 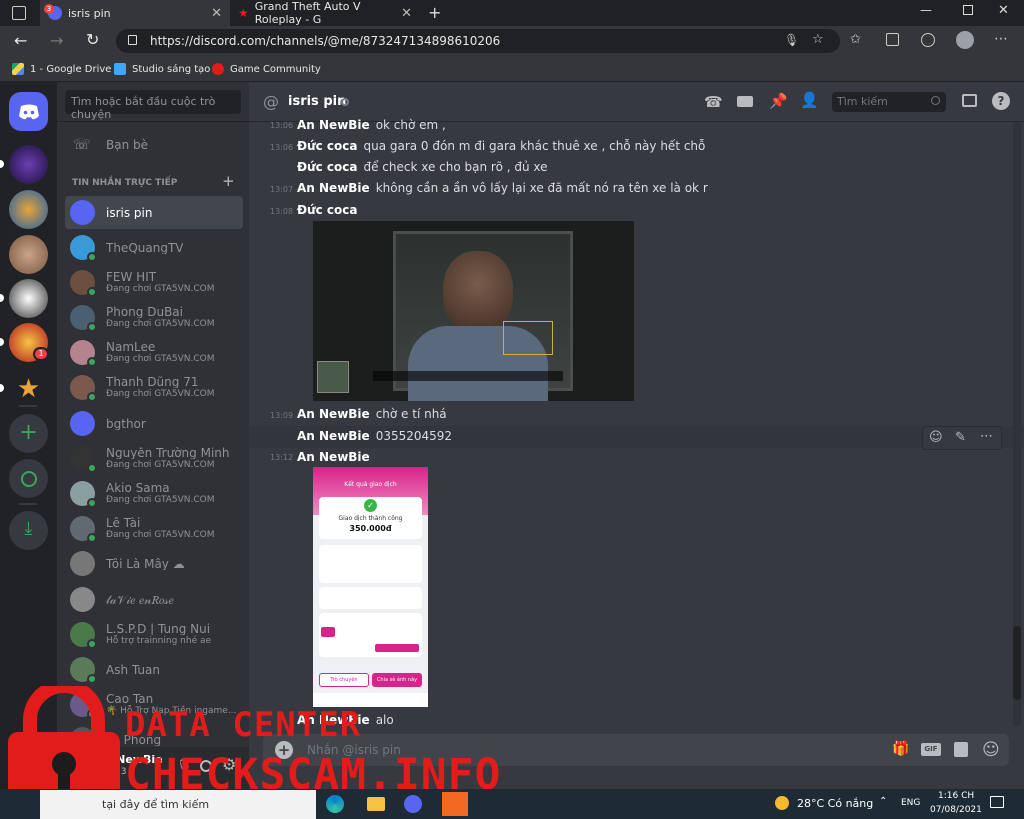 What do you see at coordinates (154, 458) in the screenshot?
I see `dm-item: Nguyễn Trường Minh Đang chơi GTA5VN.COM` at bounding box center [154, 458].